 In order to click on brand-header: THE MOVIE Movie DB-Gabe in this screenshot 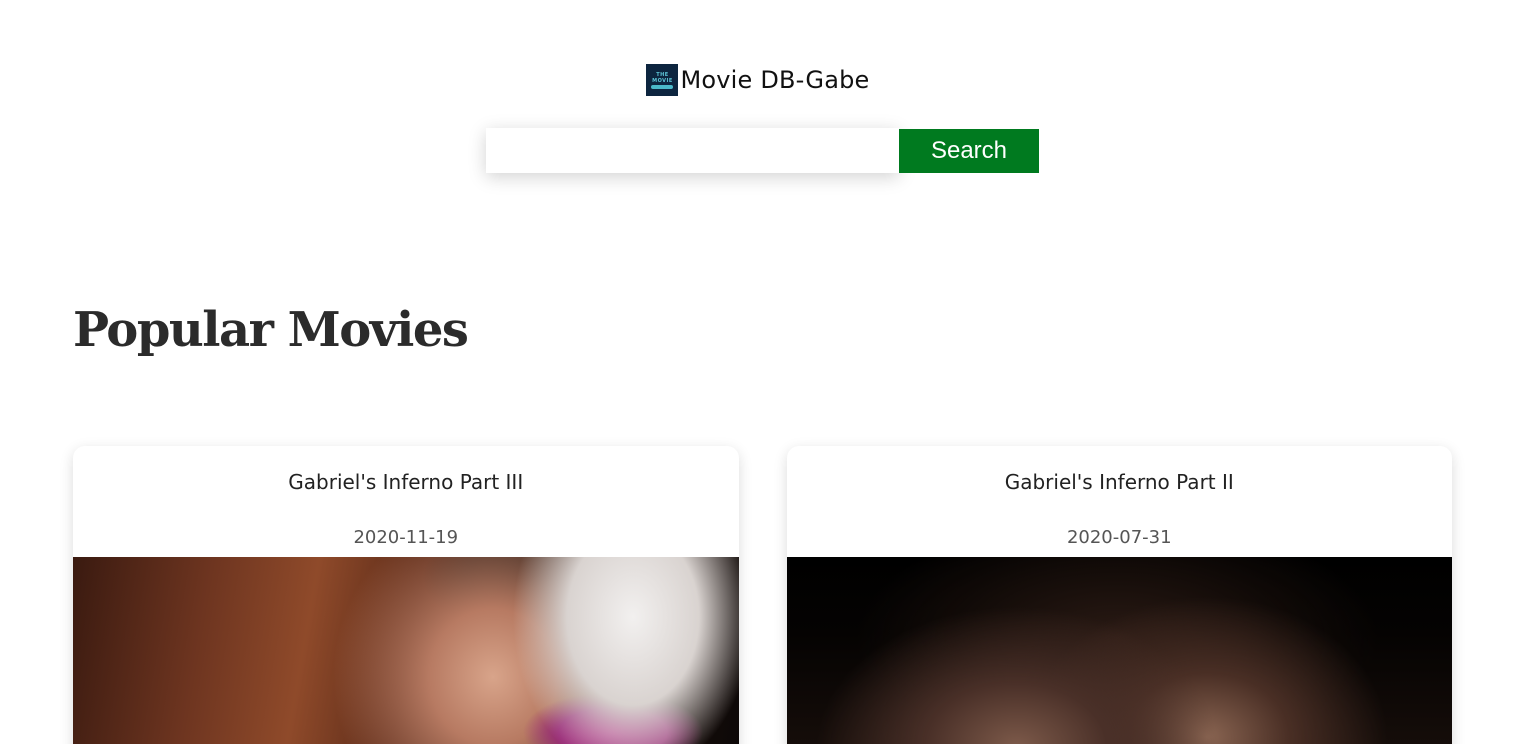, I will do `click(758, 80)`.